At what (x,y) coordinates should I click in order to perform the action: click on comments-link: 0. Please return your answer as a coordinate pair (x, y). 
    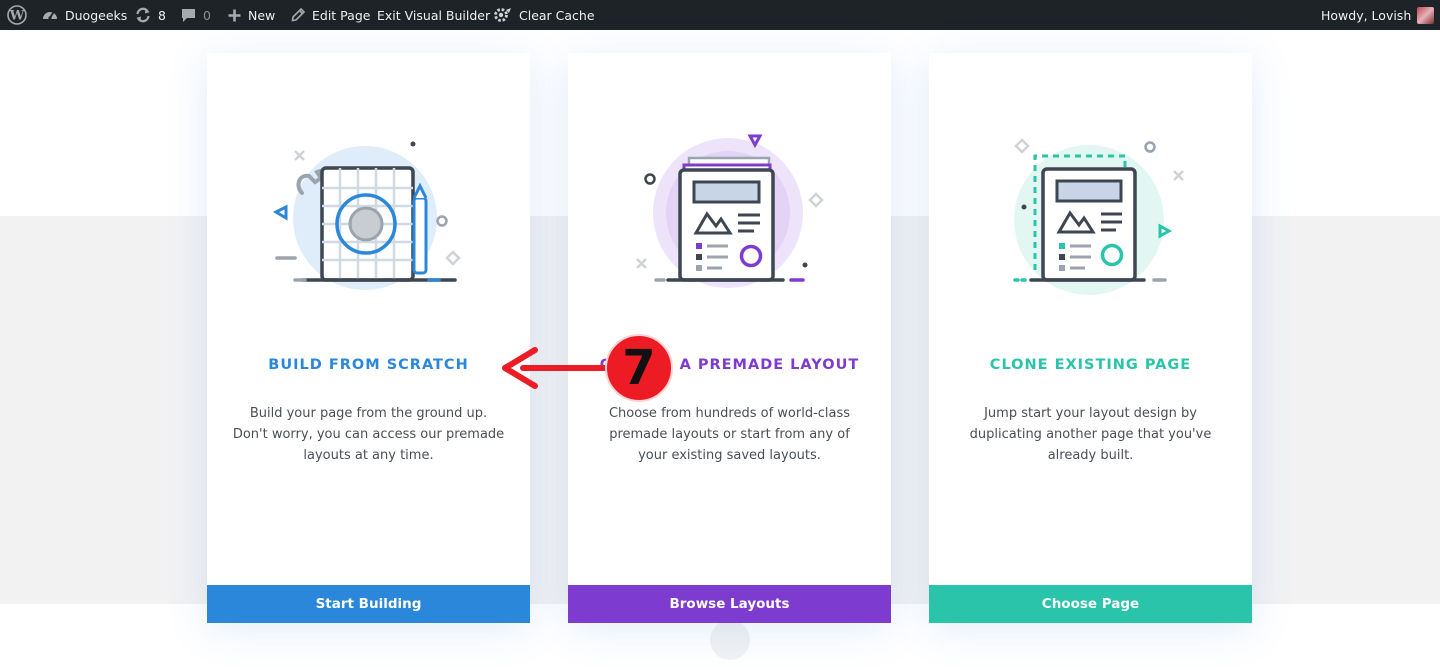
    Looking at the image, I should click on (195, 15).